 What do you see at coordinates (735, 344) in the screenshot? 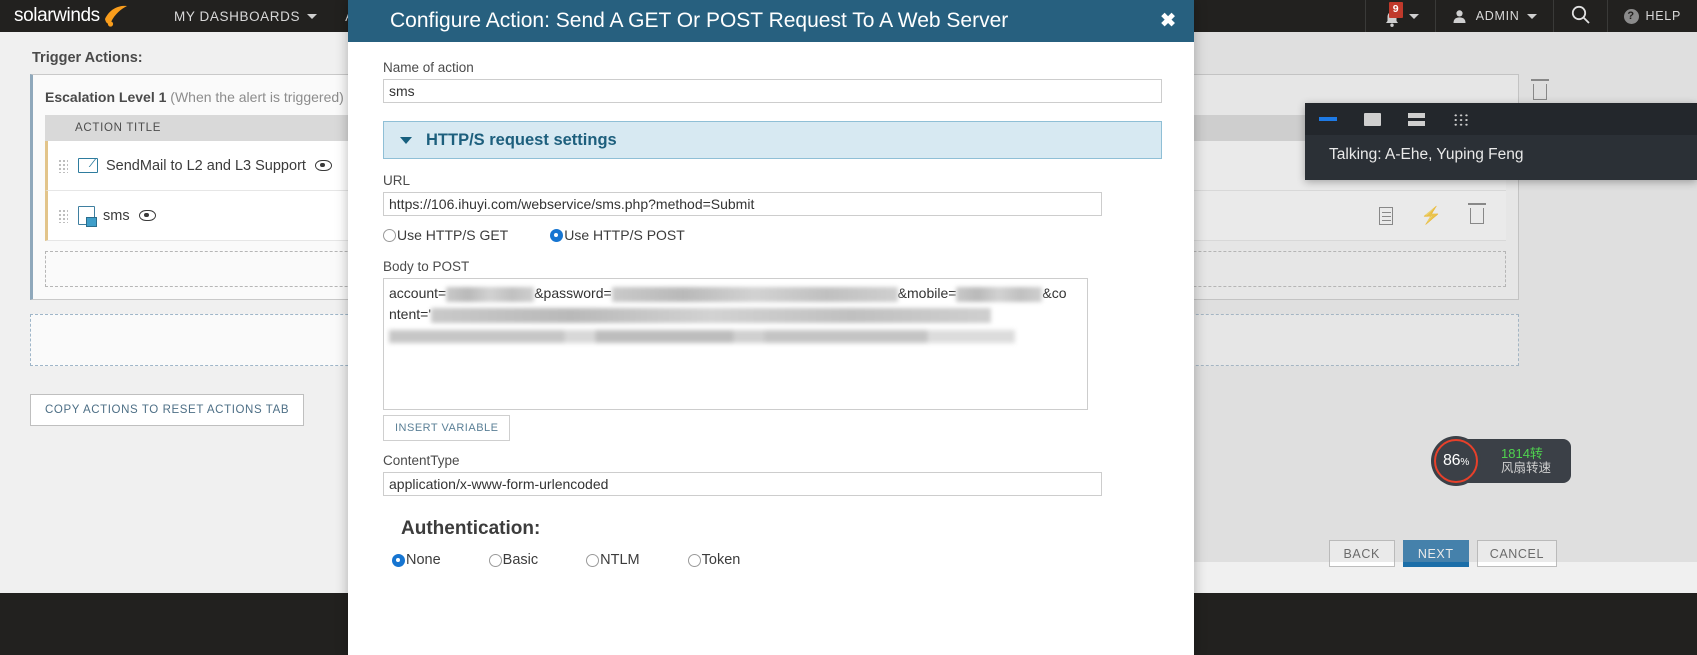
I see `body-to-post-textarea: account= &password= &mobile= &co ntent='` at bounding box center [735, 344].